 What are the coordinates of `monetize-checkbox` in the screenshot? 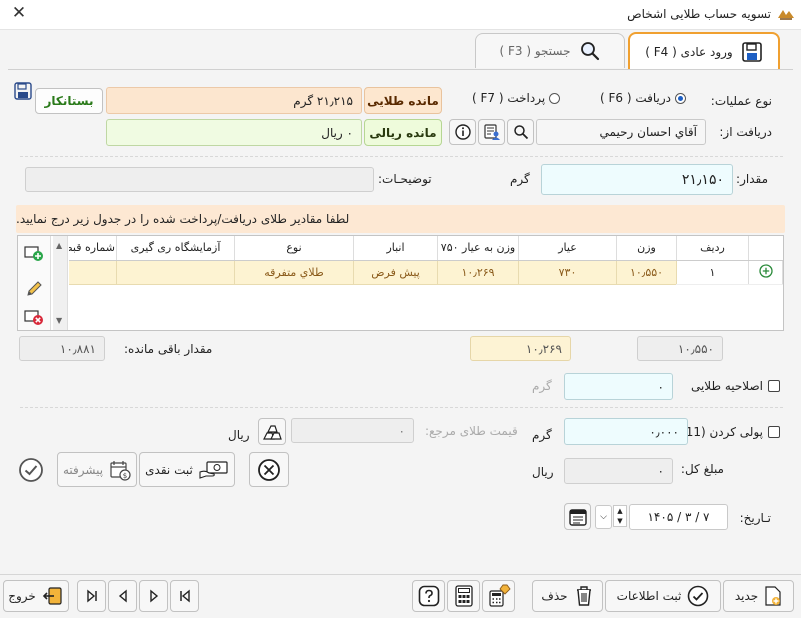 It's located at (774, 432).